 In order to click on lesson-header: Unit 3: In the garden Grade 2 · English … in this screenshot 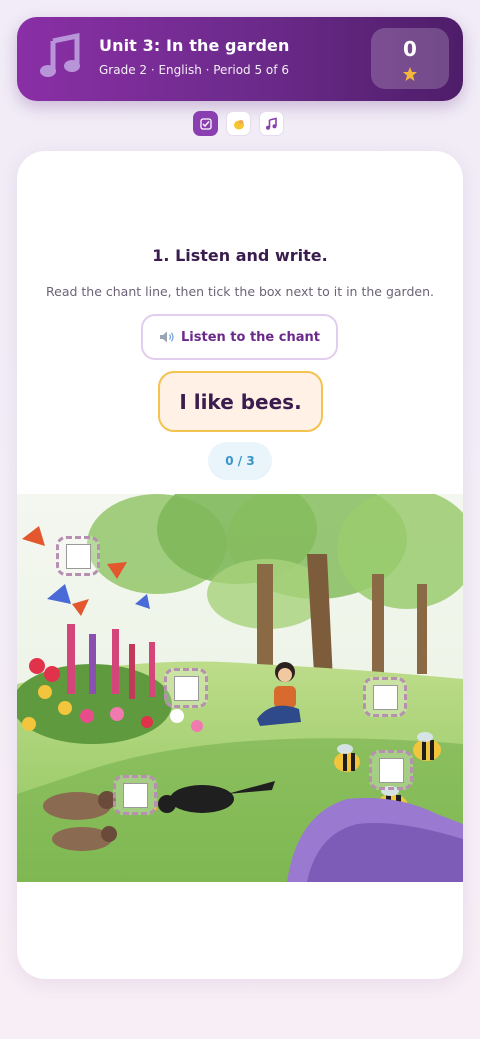, I will do `click(240, 59)`.